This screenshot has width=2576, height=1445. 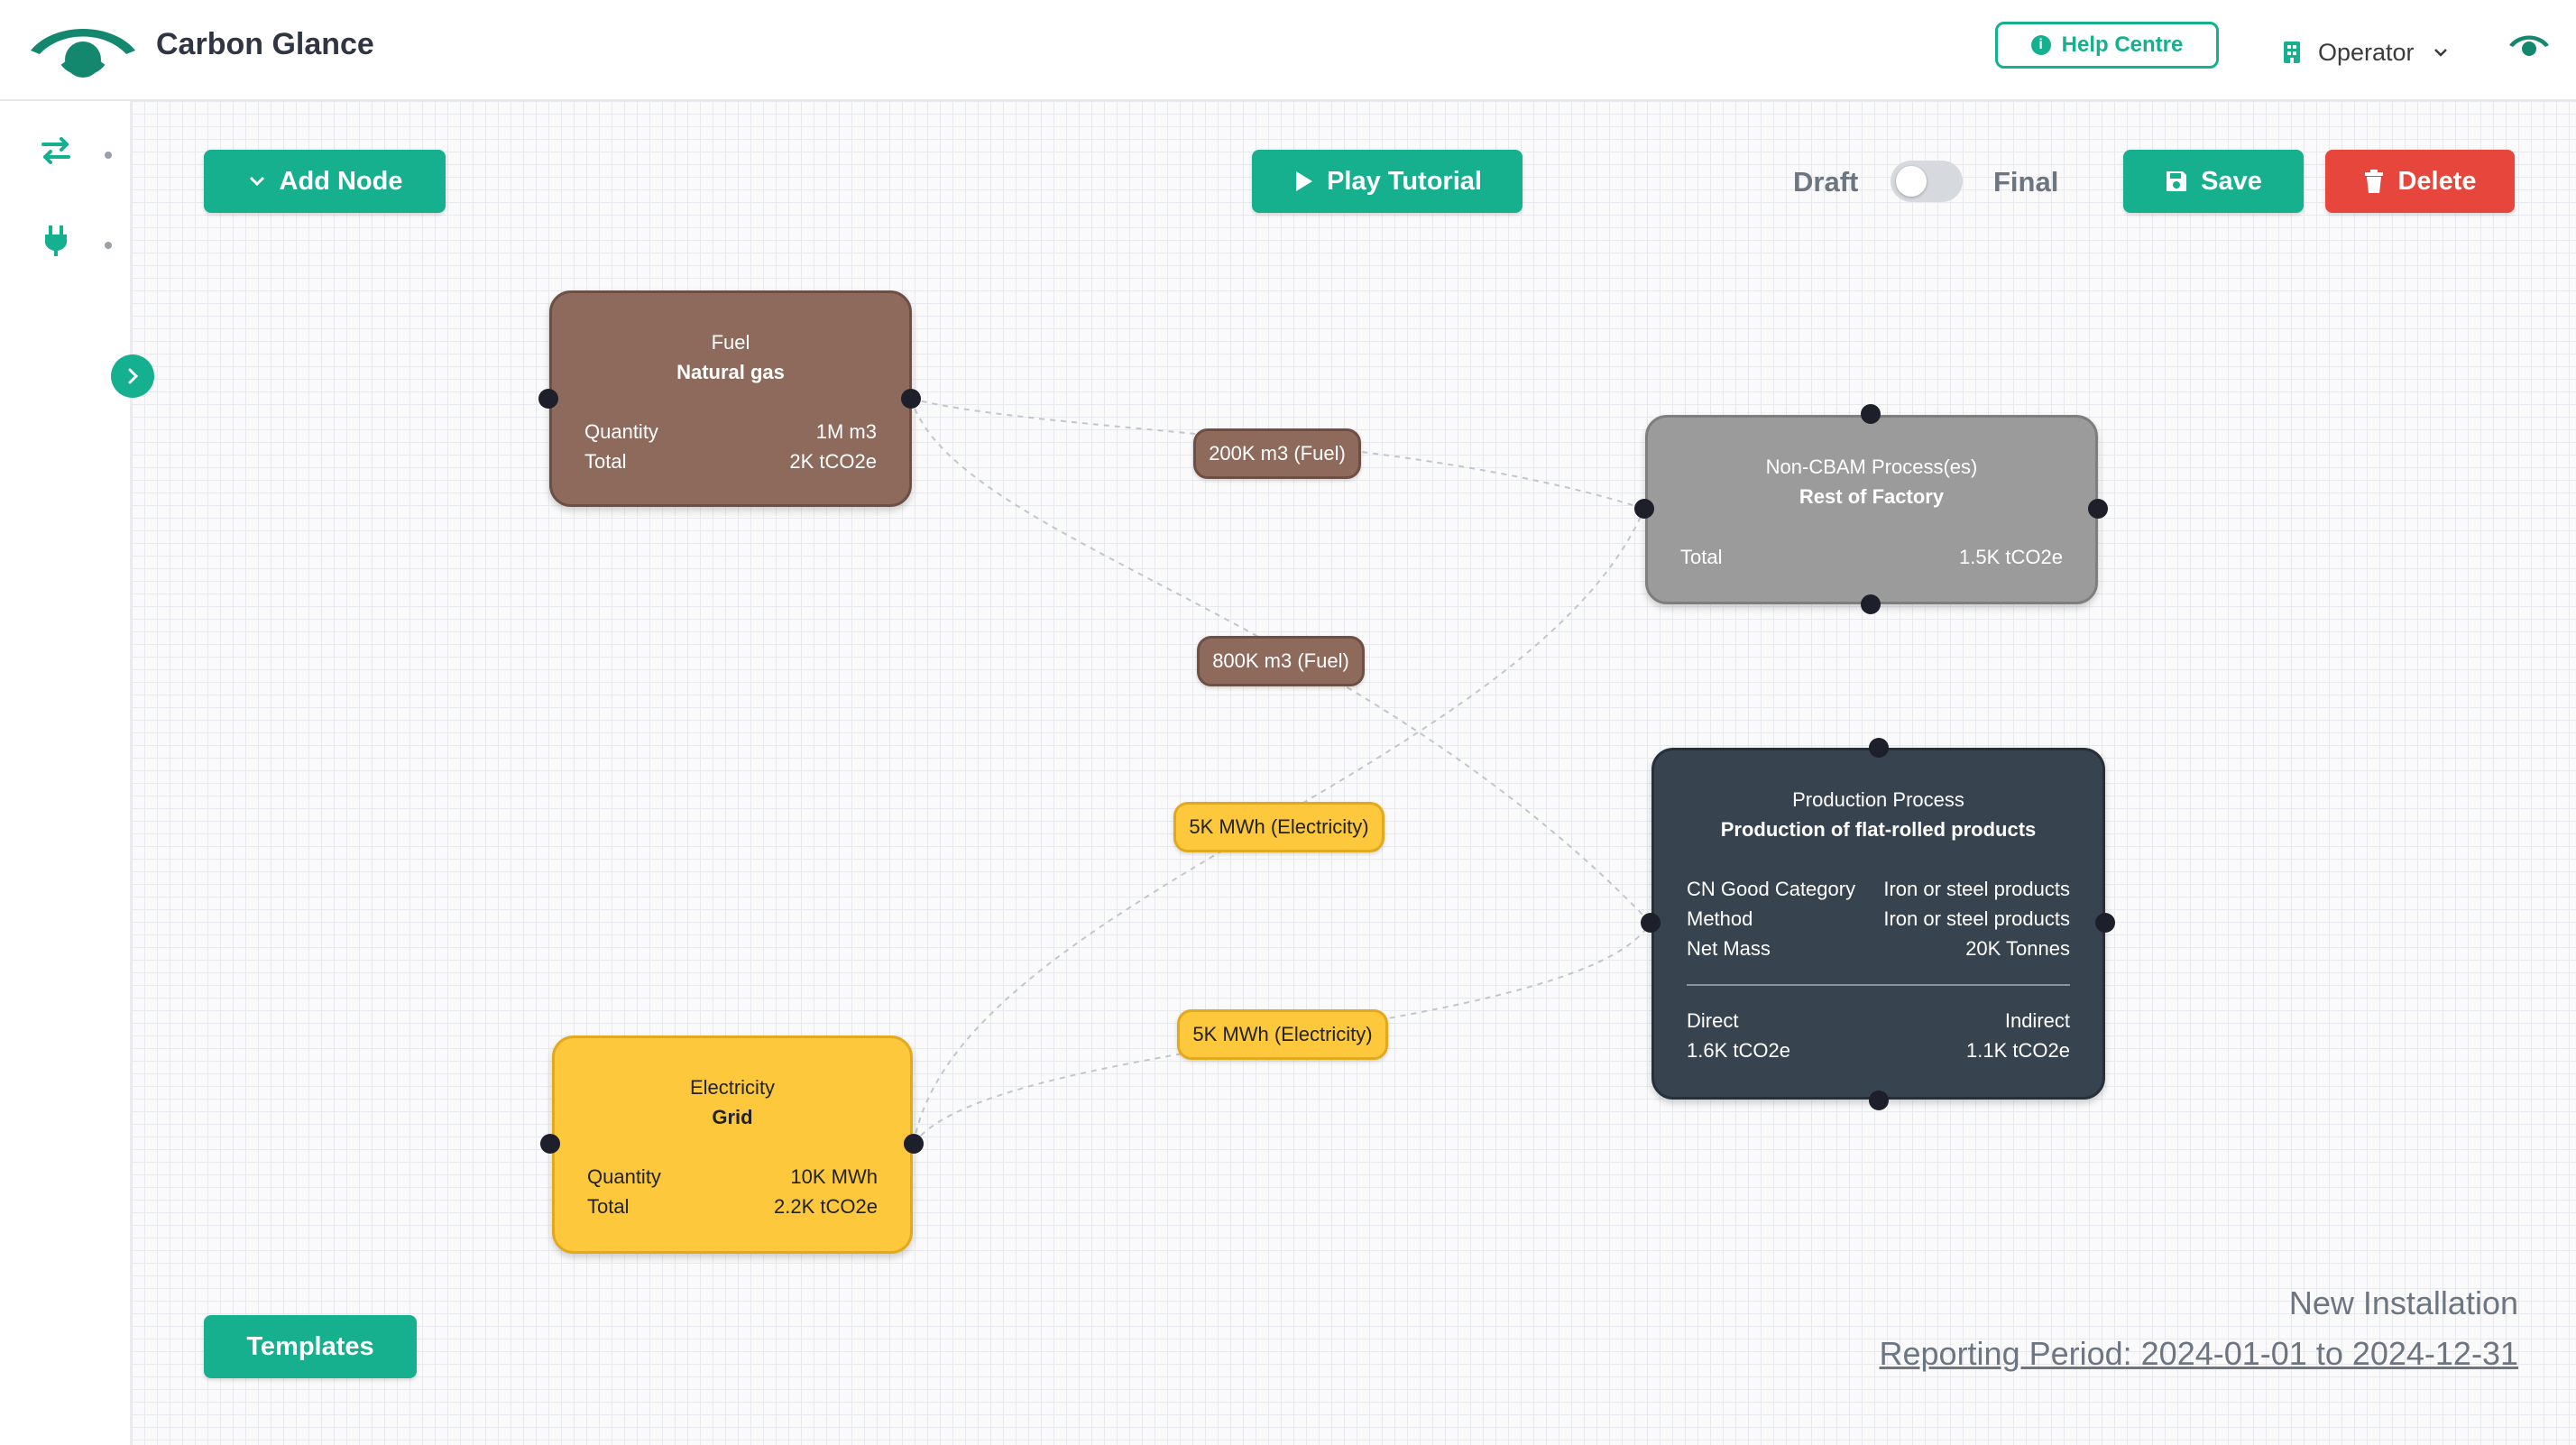 What do you see at coordinates (1878, 1051) in the screenshot?
I see `emissions-value-row: 1.6K tCO2e 1.1K tCO2e` at bounding box center [1878, 1051].